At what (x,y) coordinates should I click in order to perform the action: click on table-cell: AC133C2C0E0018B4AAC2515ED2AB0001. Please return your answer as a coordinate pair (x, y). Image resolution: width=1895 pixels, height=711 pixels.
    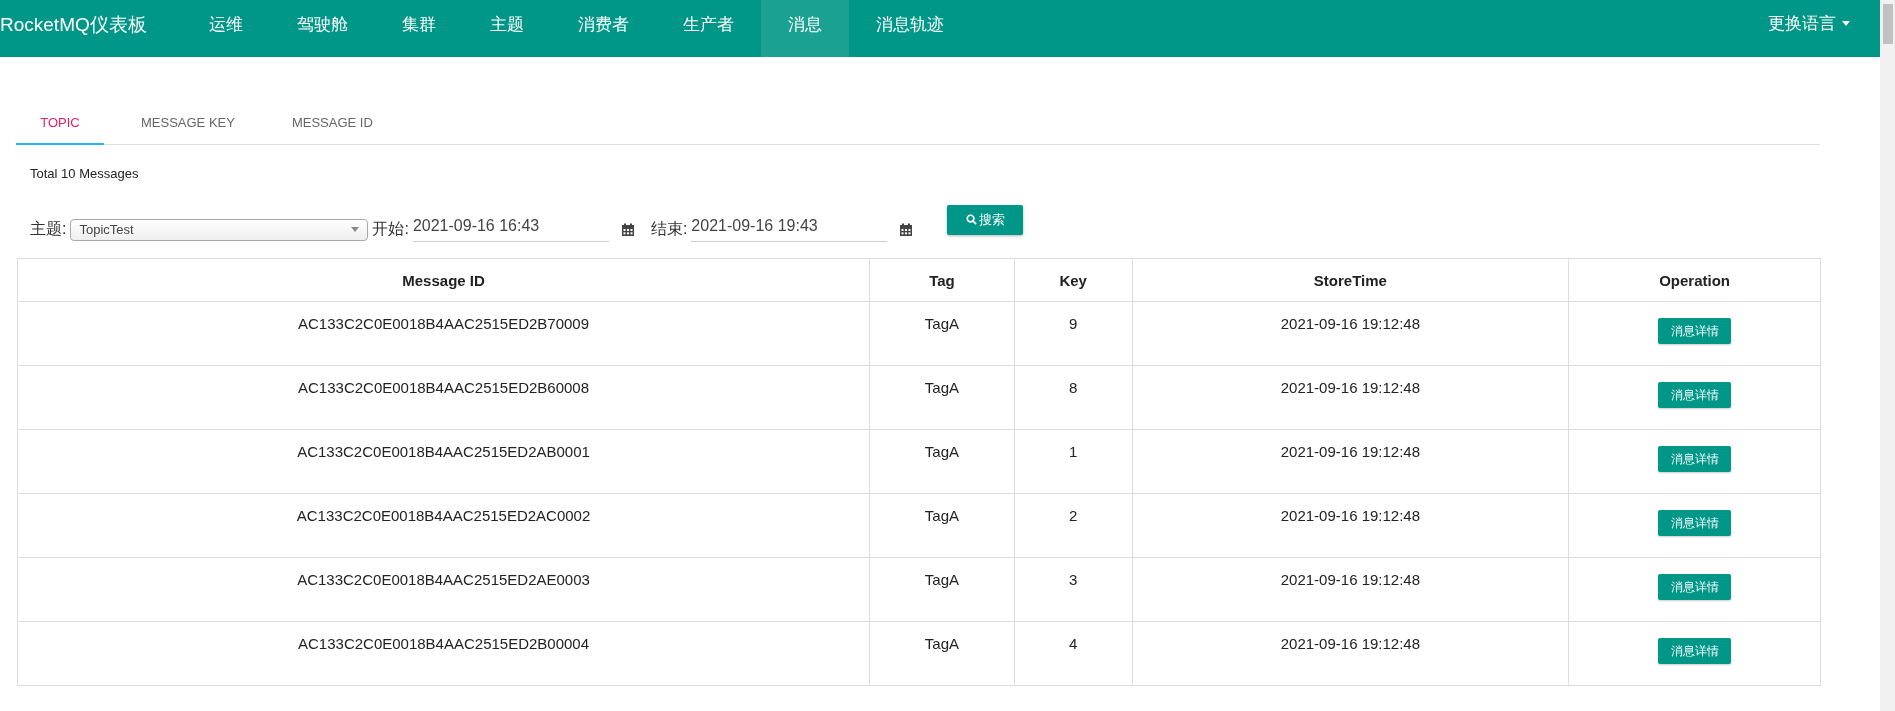
    Looking at the image, I should click on (443, 461).